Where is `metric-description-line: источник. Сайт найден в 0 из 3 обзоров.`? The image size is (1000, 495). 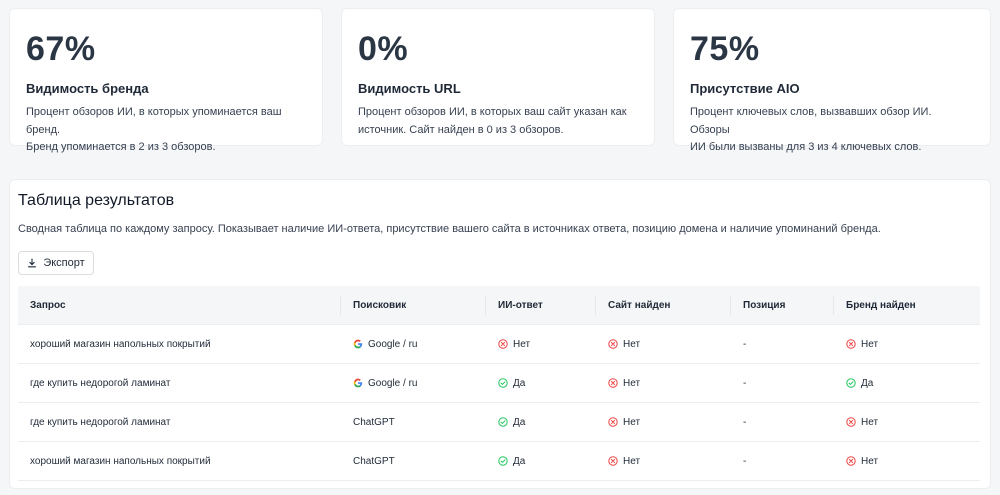
metric-description-line: источник. Сайт найден в 0 из 3 обзоров. is located at coordinates (461, 129).